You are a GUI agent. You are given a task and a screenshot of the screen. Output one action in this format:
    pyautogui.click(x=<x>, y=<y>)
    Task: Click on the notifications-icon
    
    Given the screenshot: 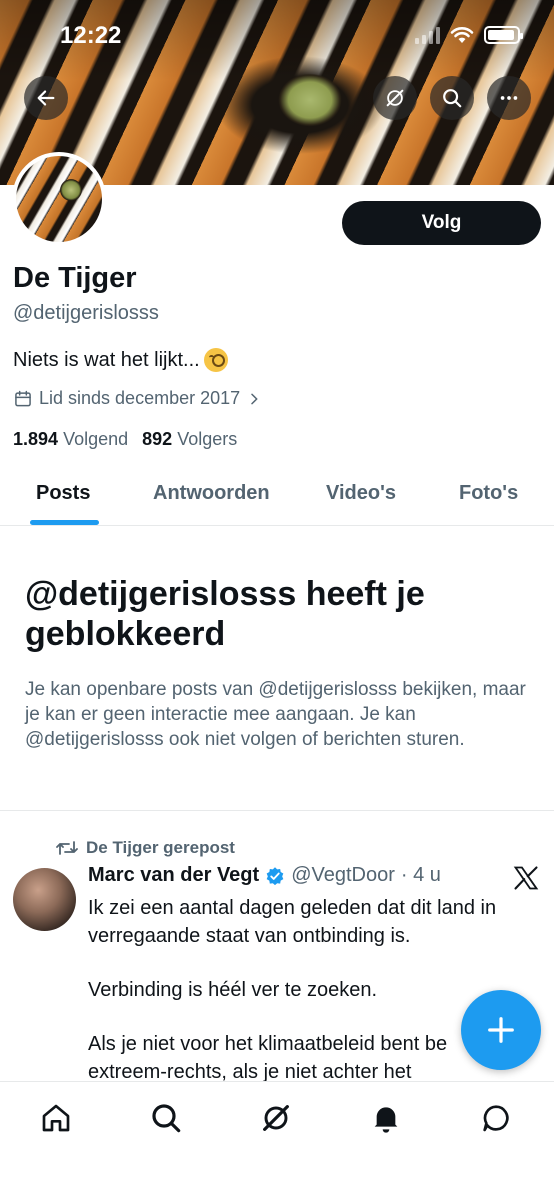 What is the action you would take?
    pyautogui.click(x=386, y=1120)
    